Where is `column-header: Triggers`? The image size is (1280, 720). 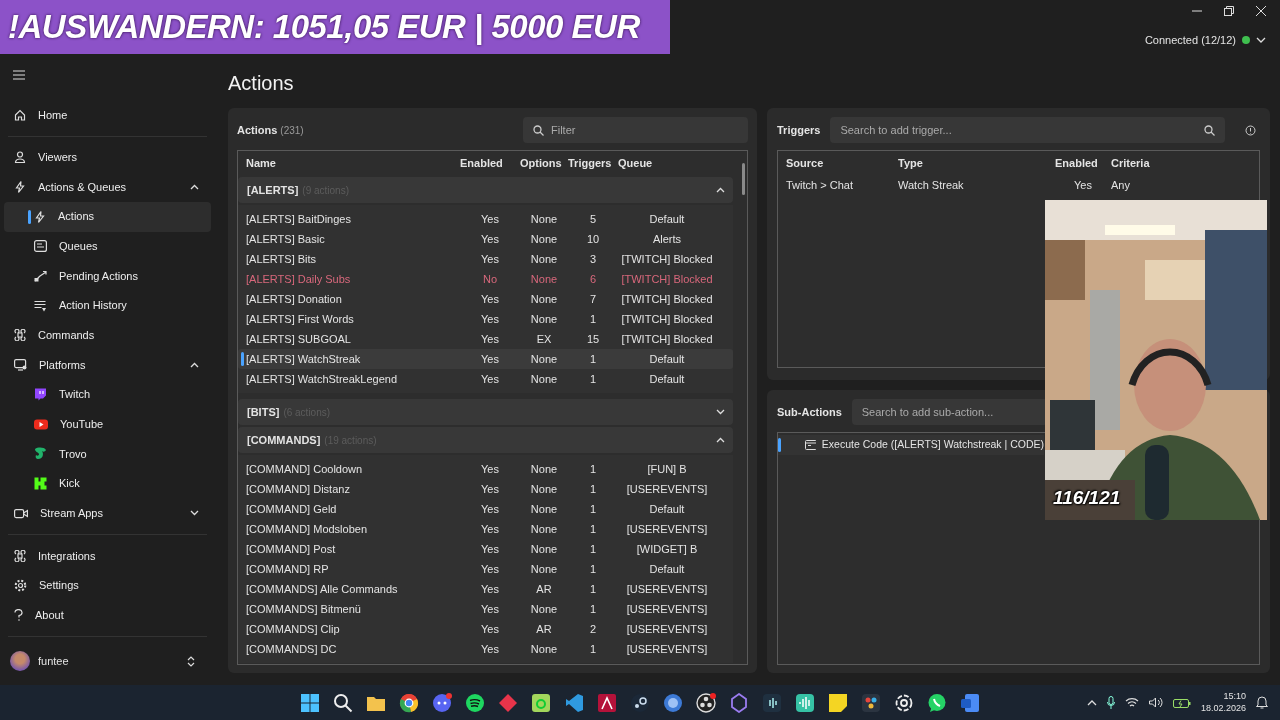 column-header: Triggers is located at coordinates (593, 163).